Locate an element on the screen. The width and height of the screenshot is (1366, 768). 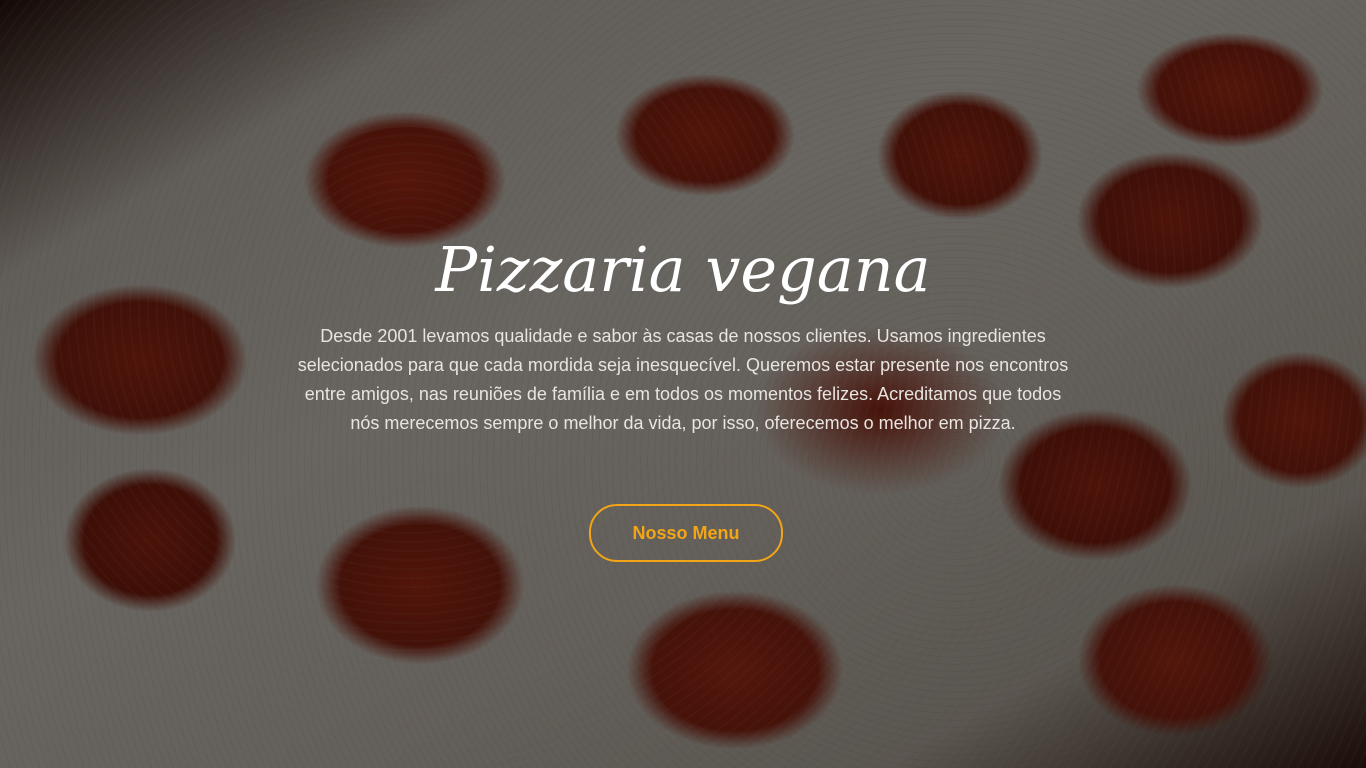
hero-title: Pizzaria vegana is located at coordinates (683, 269).